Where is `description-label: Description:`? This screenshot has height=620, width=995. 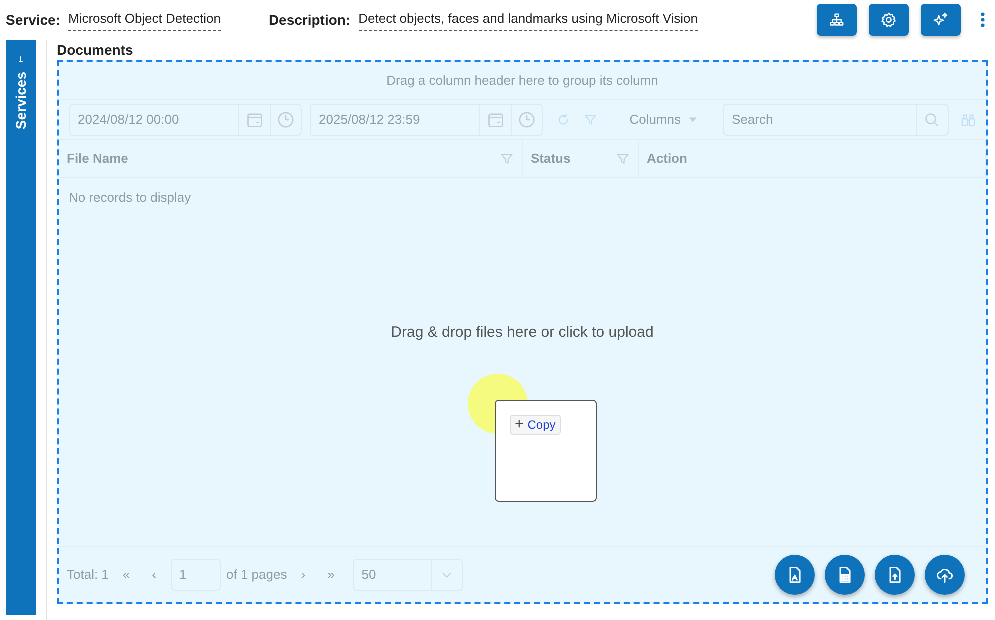 description-label: Description: is located at coordinates (309, 20).